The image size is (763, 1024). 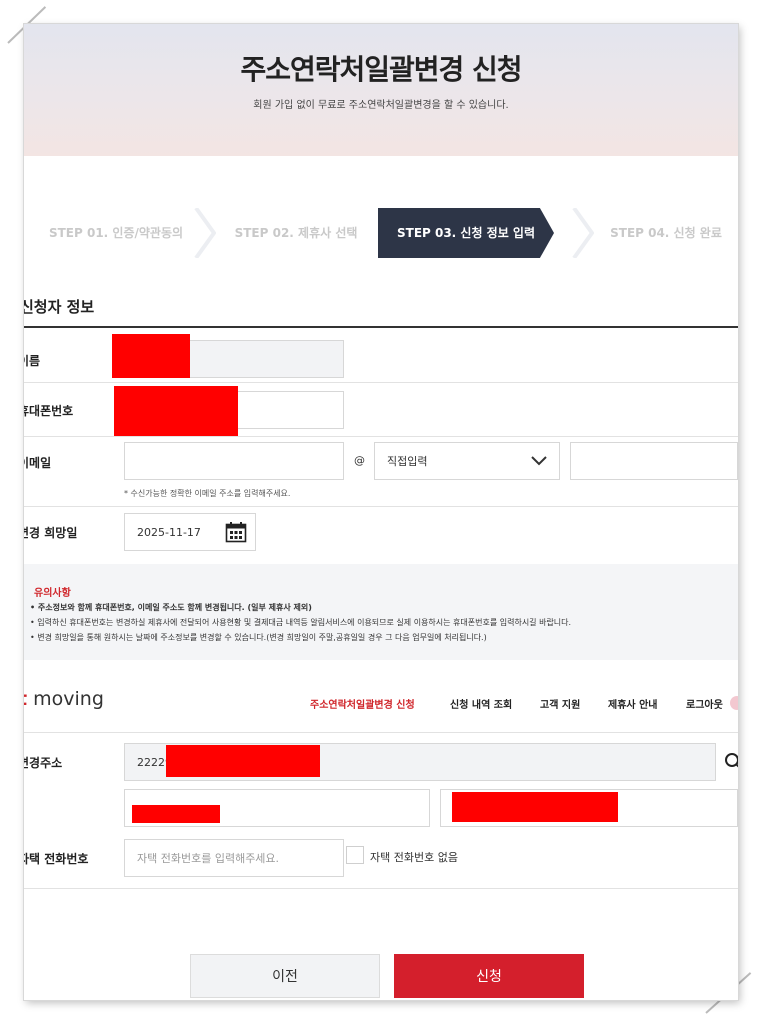 I want to click on nav-badge-icon, so click(x=734, y=703).